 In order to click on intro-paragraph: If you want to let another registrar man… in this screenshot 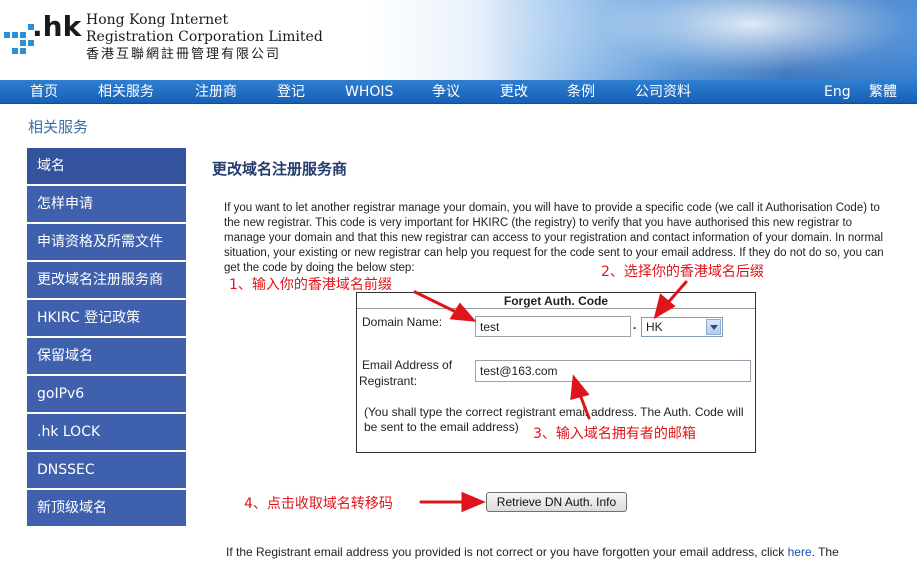, I will do `click(554, 238)`.